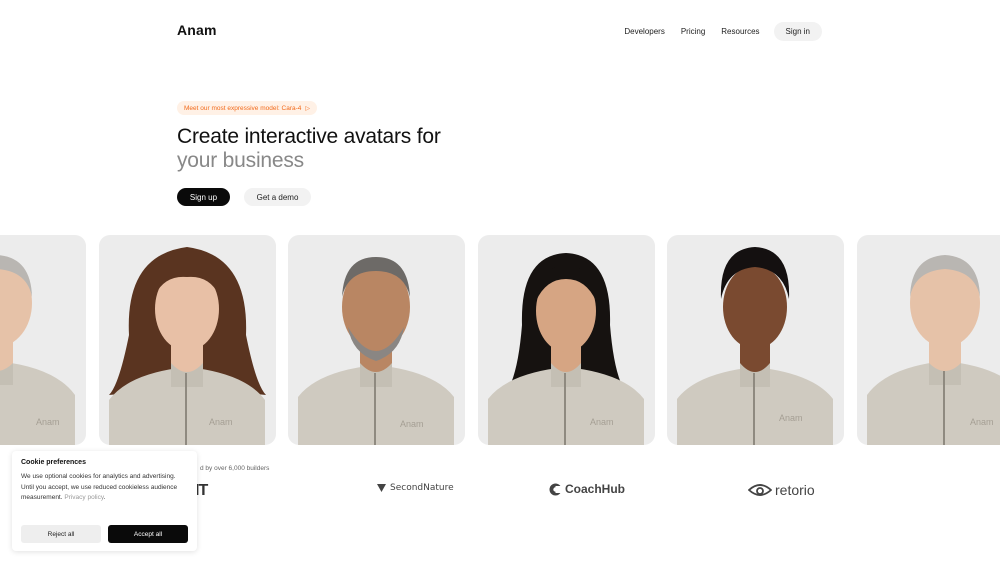  I want to click on client-logo-secondnature: SecondNature, so click(415, 487).